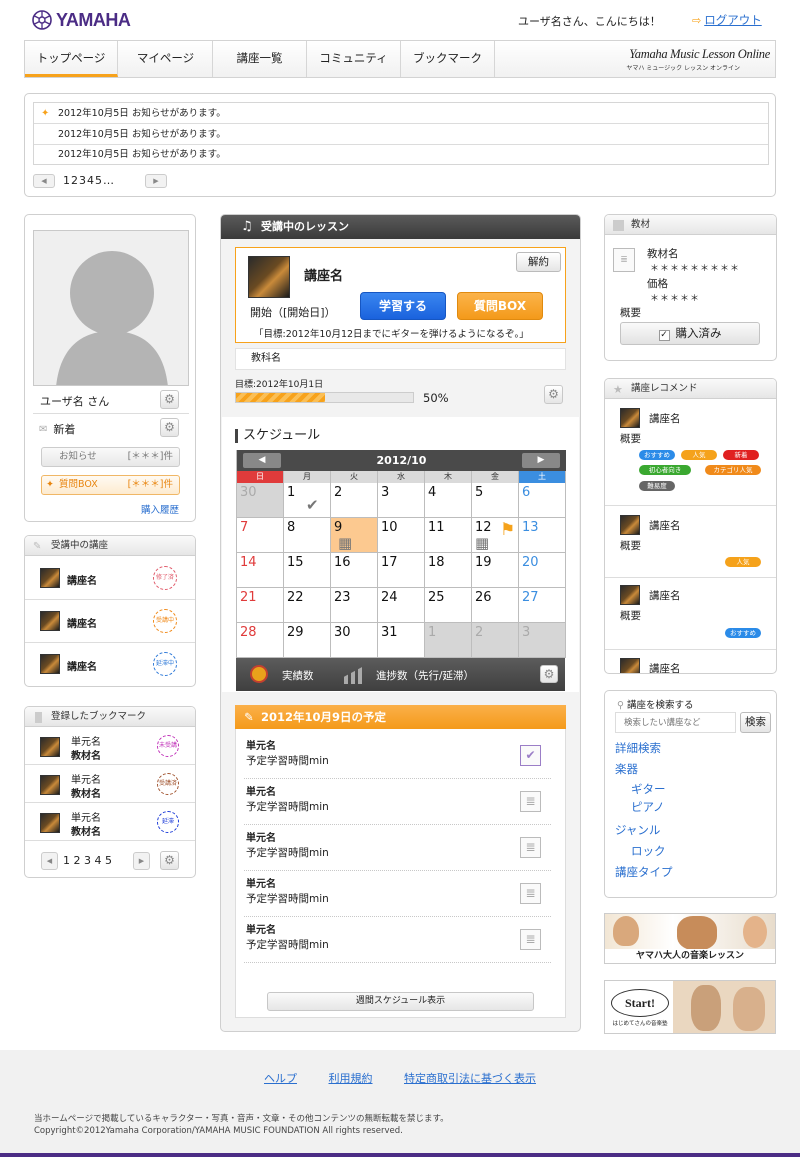 This screenshot has width=800, height=1157. What do you see at coordinates (495, 605) in the screenshot?
I see `calendar-day: 26` at bounding box center [495, 605].